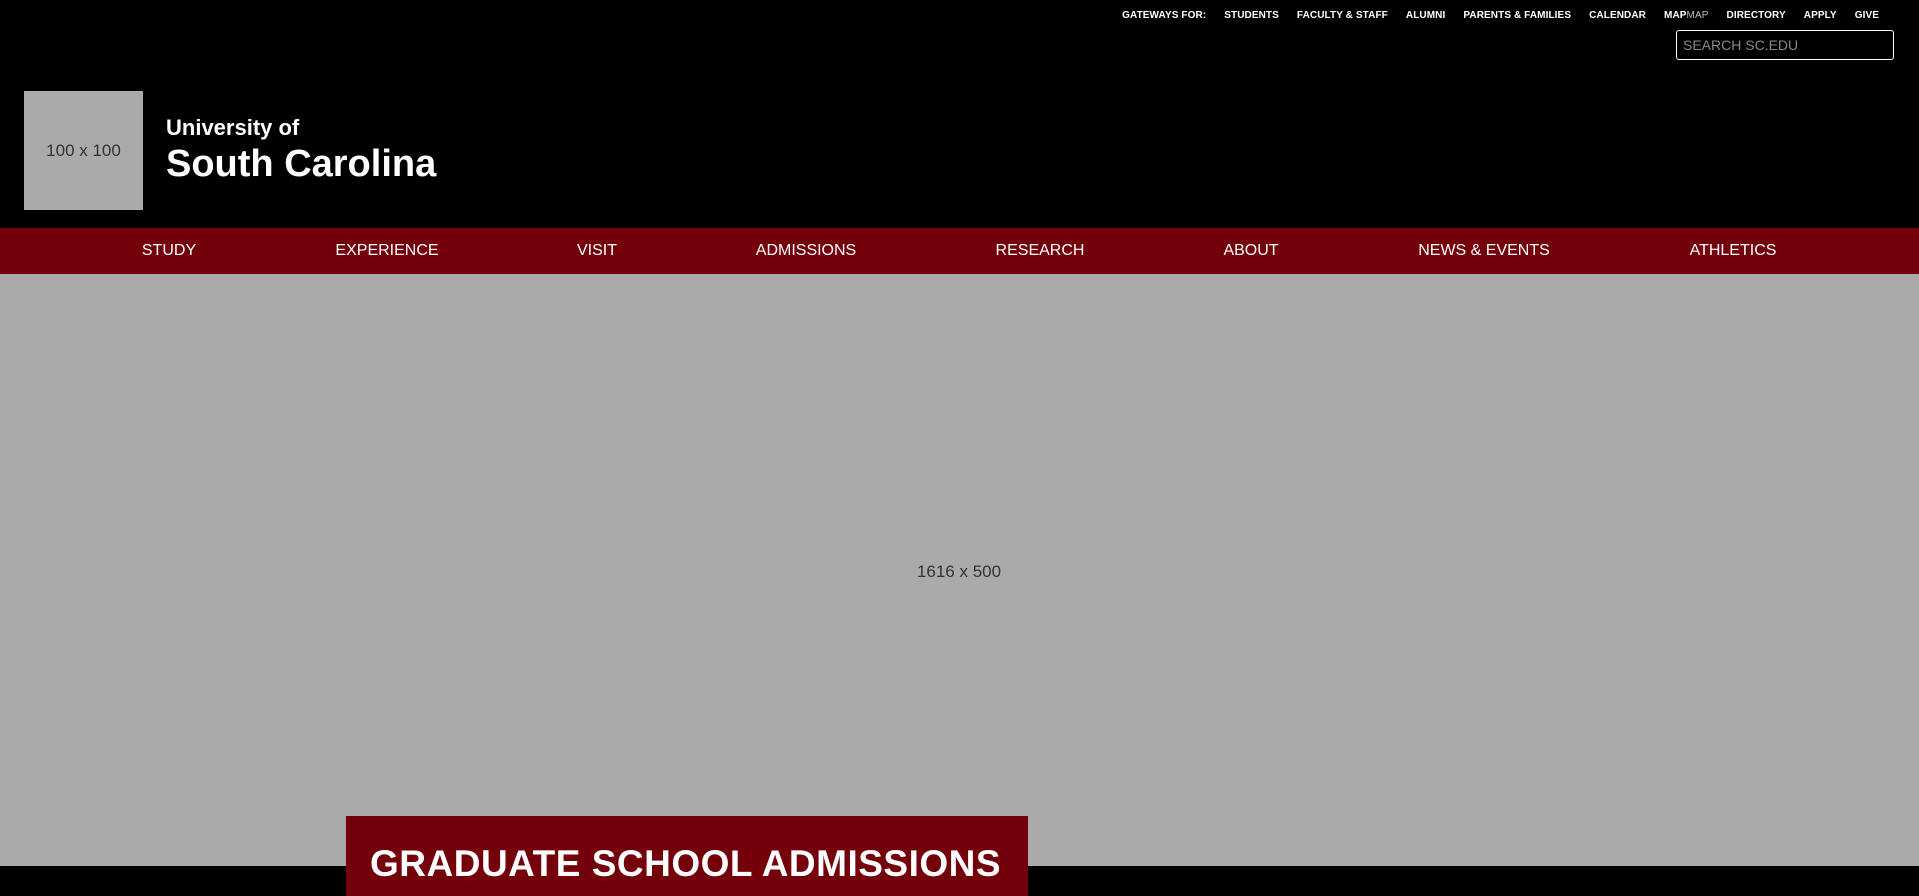 The width and height of the screenshot is (1919, 896). What do you see at coordinates (1820, 15) in the screenshot?
I see `gateway-link-apply: APPLY` at bounding box center [1820, 15].